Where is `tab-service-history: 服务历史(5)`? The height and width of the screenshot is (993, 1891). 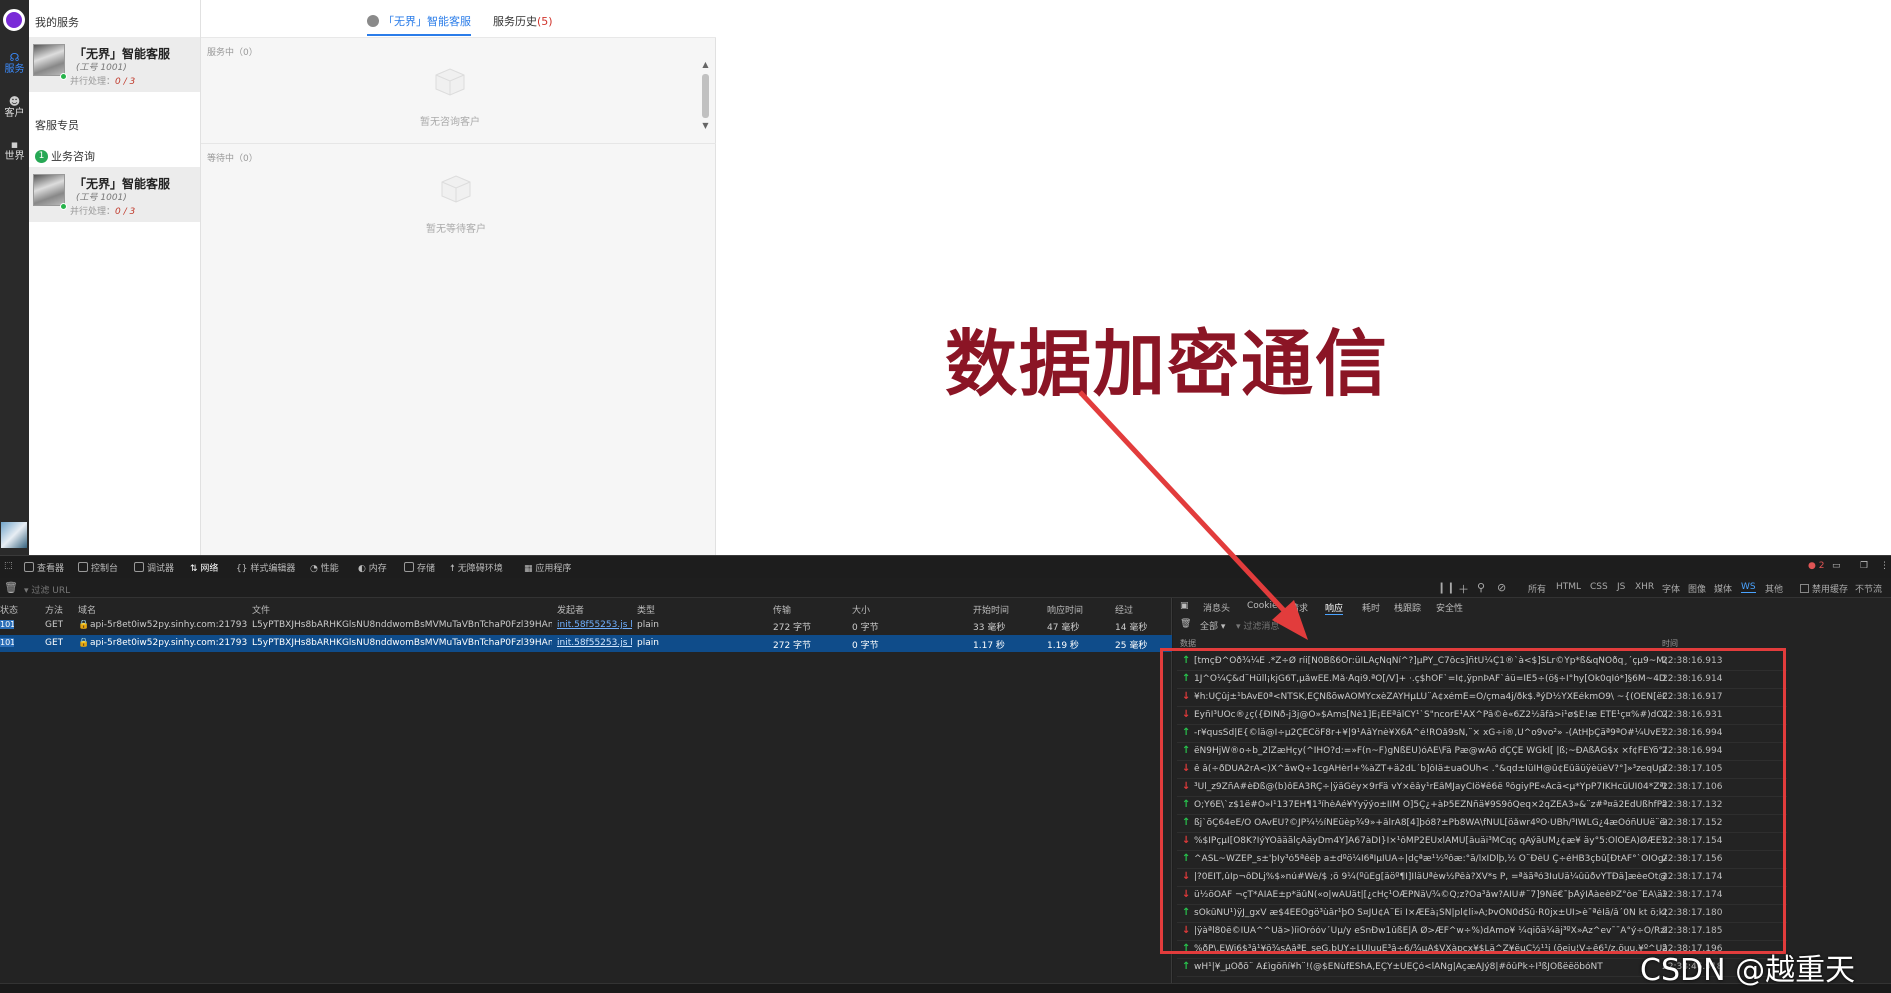
tab-service-history: 服务历史(5) is located at coordinates (523, 21).